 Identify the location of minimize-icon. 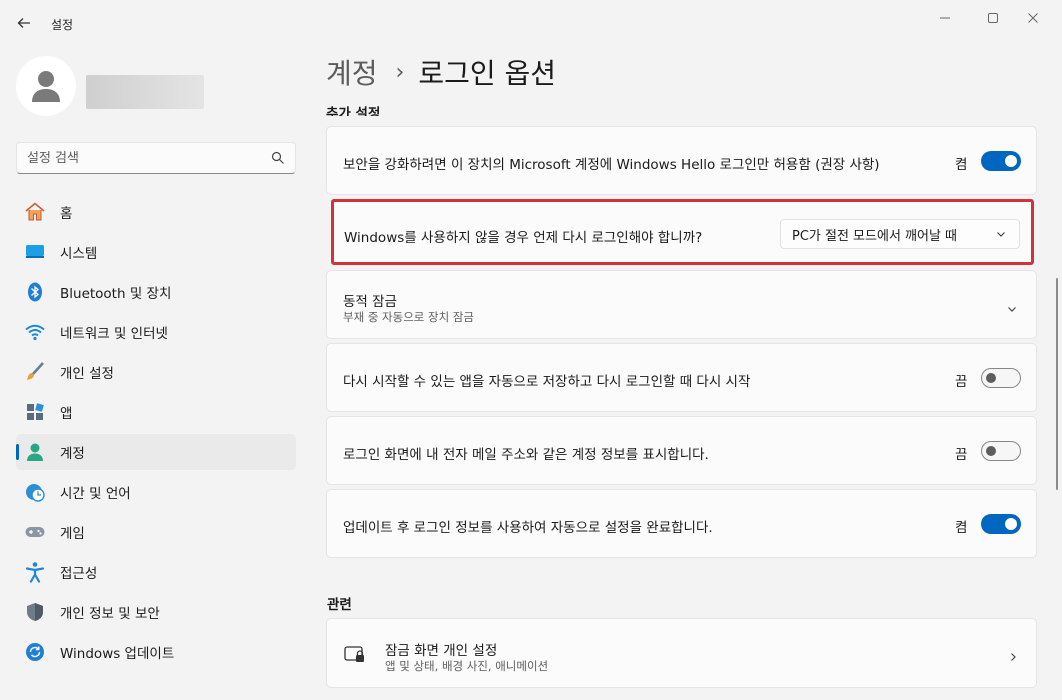
(945, 18).